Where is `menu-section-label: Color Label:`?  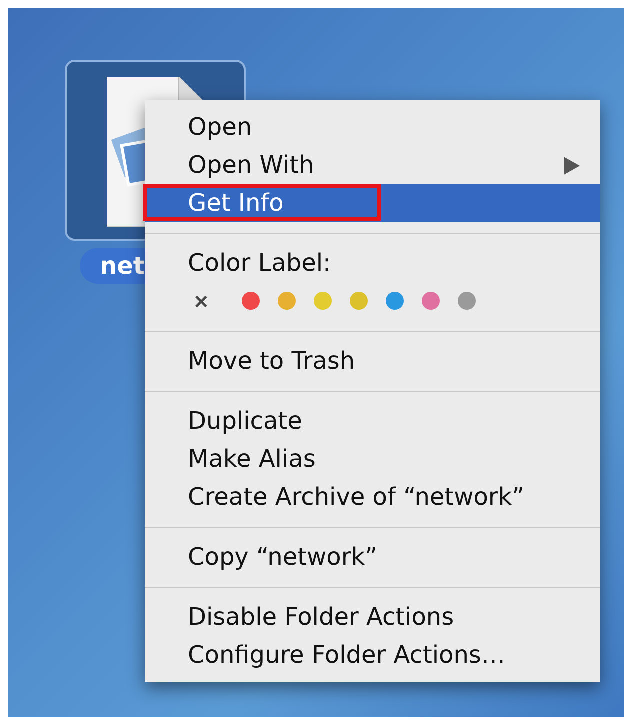
menu-section-label: Color Label: is located at coordinates (259, 263).